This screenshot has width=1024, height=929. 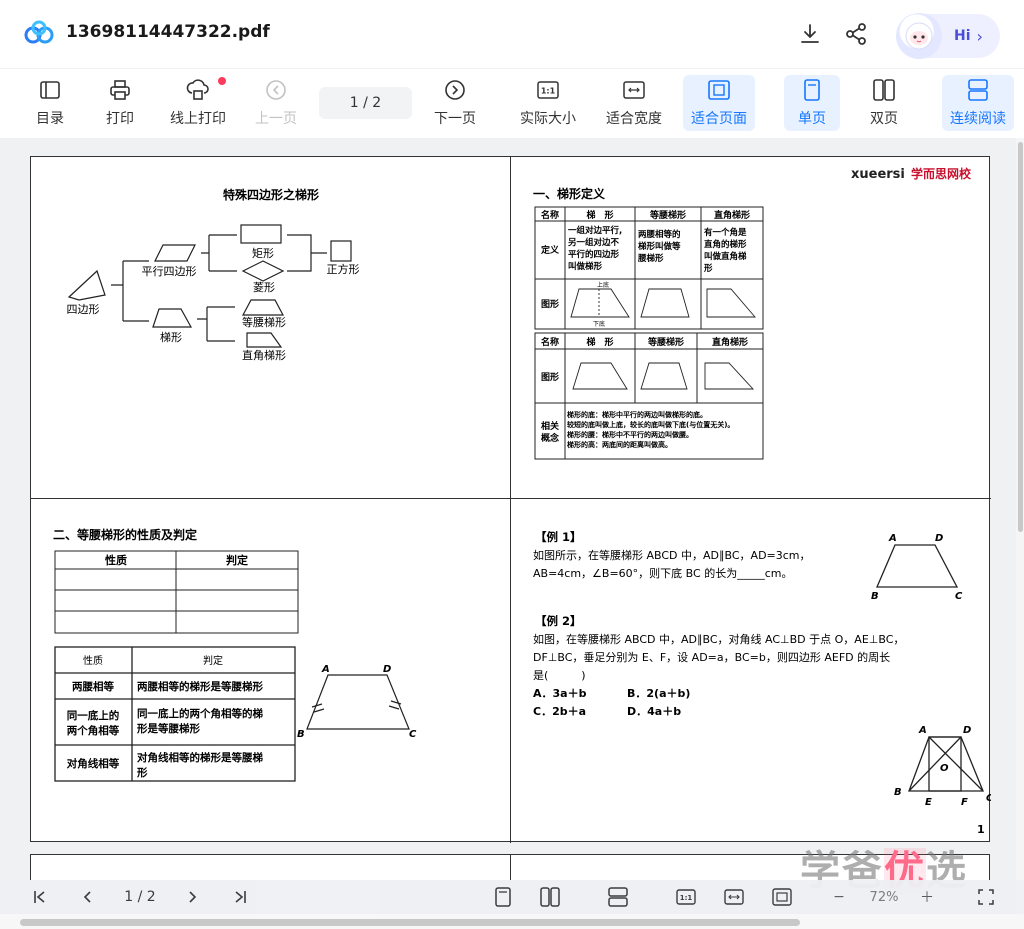 I want to click on label-right-trapezoid: 直角梯形, so click(x=264, y=355).